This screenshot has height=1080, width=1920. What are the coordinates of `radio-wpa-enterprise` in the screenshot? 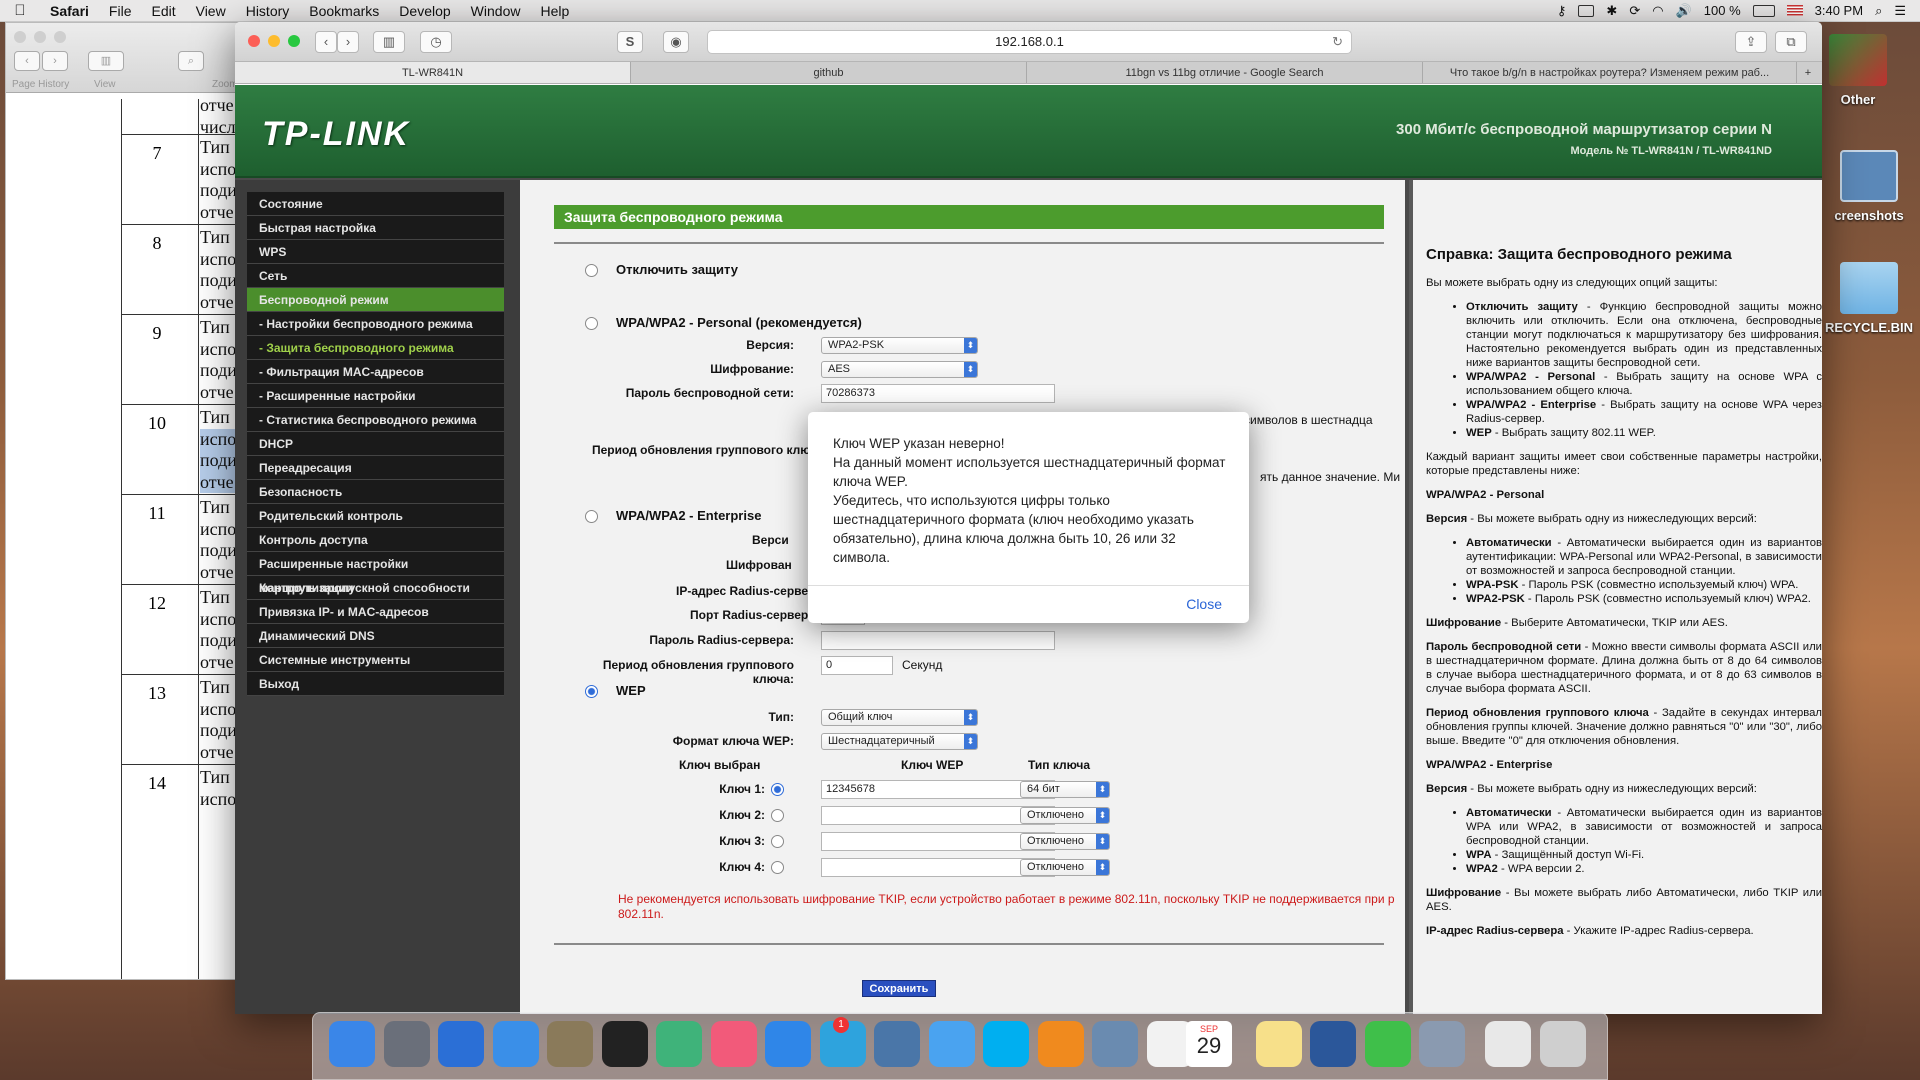 It's located at (591, 516).